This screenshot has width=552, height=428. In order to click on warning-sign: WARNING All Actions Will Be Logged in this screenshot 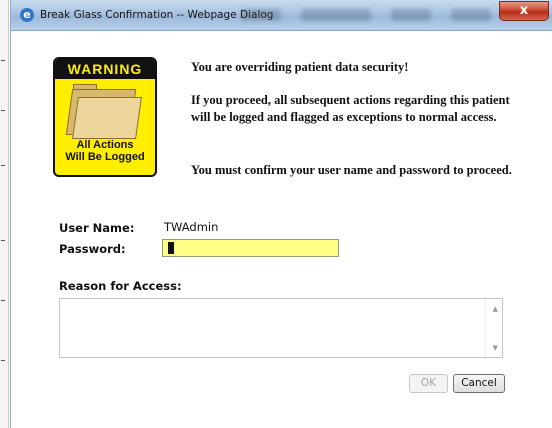, I will do `click(105, 117)`.